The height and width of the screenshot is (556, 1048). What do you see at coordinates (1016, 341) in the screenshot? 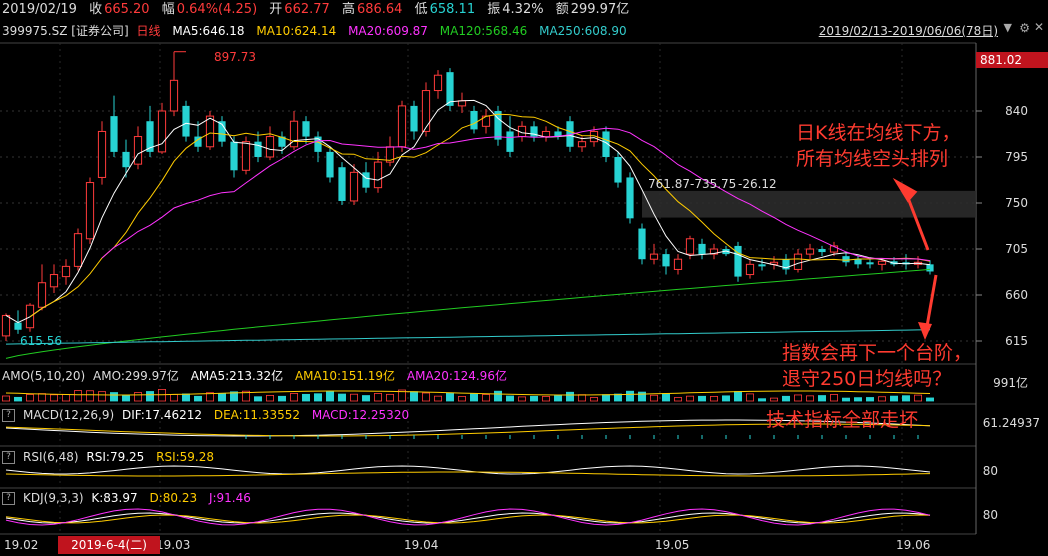
I see `price-tick-615: 615` at bounding box center [1016, 341].